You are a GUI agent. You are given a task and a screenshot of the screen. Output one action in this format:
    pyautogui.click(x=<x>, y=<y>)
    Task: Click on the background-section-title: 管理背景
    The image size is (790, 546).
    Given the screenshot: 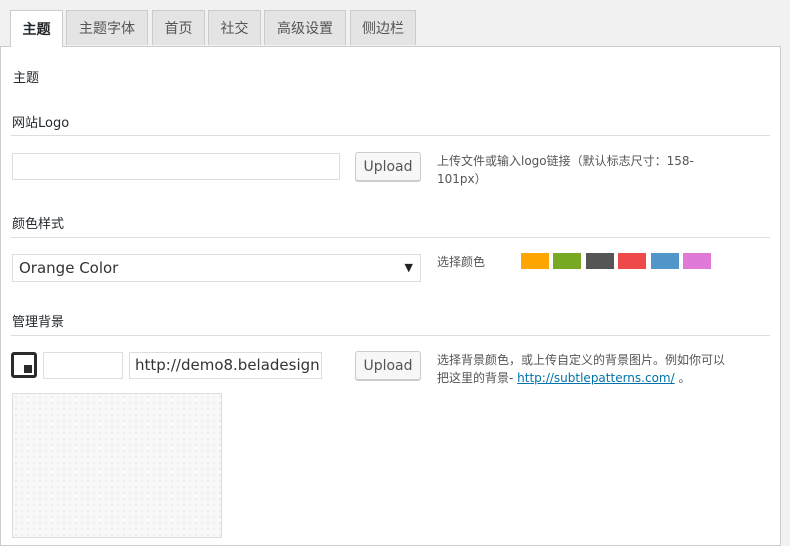 What is the action you would take?
    pyautogui.click(x=38, y=322)
    